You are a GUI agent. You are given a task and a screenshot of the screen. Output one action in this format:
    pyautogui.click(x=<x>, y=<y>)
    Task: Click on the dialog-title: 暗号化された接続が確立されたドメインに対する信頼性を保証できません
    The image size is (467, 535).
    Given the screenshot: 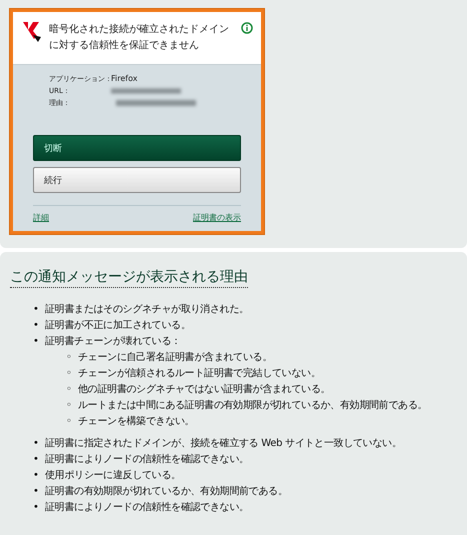 What is the action you would take?
    pyautogui.click(x=139, y=37)
    